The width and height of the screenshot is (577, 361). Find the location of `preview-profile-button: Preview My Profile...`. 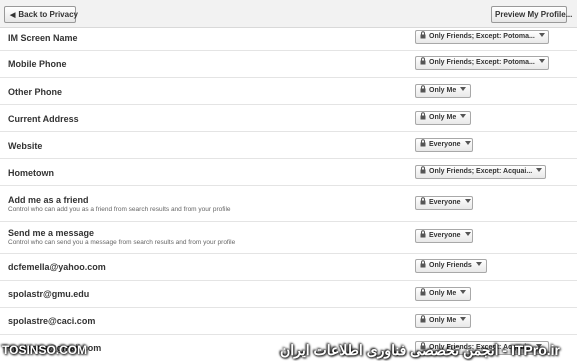

preview-profile-button: Preview My Profile... is located at coordinates (531, 14).